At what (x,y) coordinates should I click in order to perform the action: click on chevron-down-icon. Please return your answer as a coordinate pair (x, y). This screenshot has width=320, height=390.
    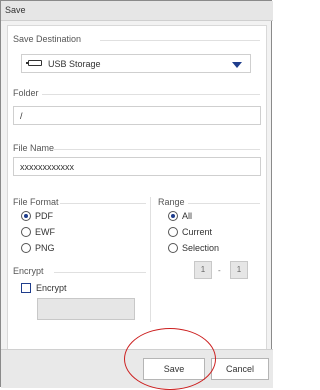
    Looking at the image, I should click on (237, 65).